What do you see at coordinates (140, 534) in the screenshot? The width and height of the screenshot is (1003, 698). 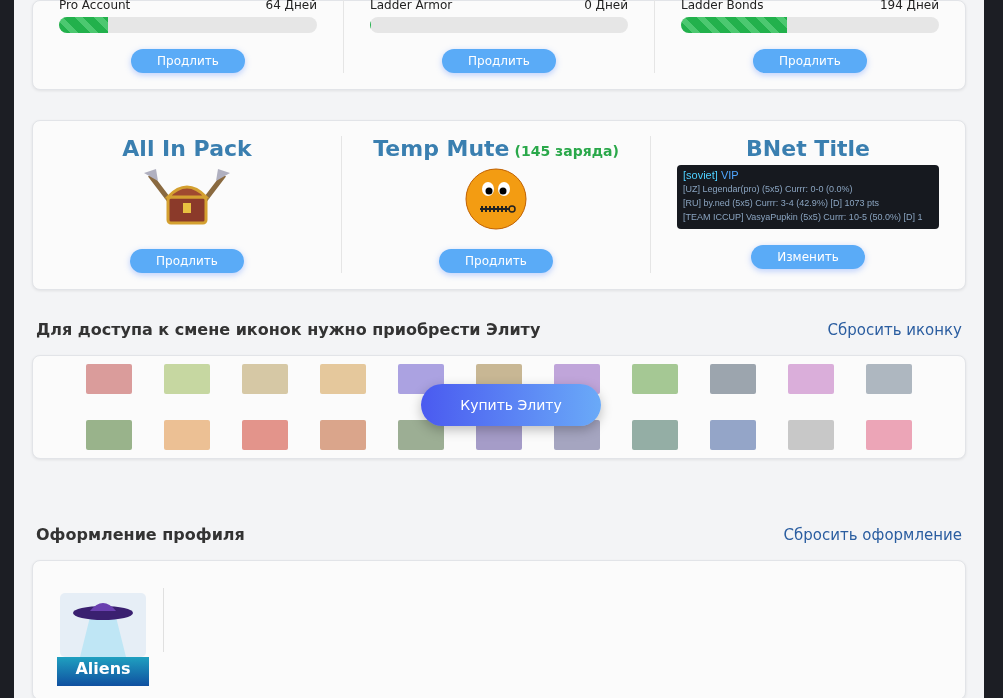 I see `section-heading: Оформление профиля` at bounding box center [140, 534].